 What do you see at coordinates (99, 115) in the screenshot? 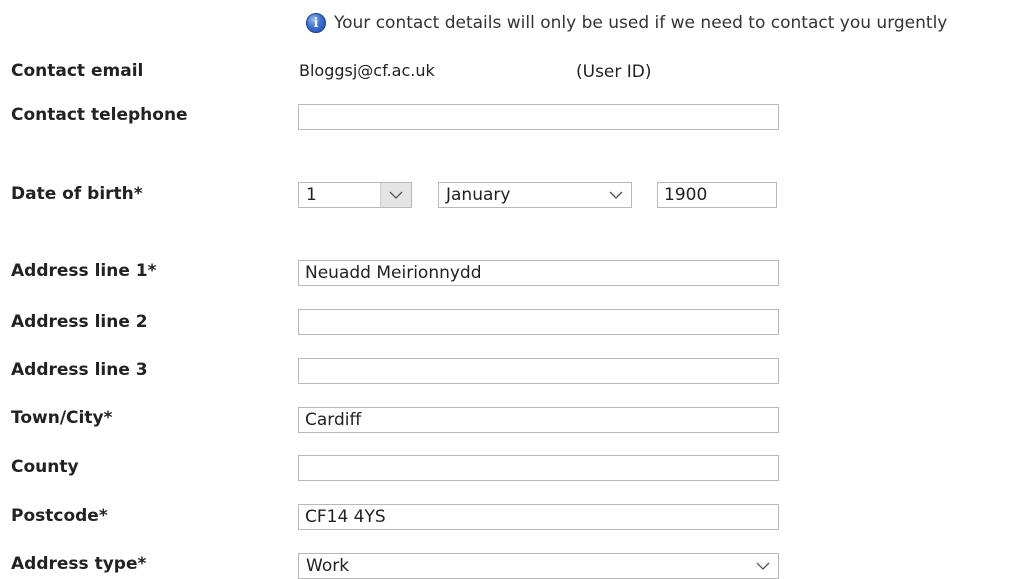
I see `contact-telephone-label: Contact telephone` at bounding box center [99, 115].